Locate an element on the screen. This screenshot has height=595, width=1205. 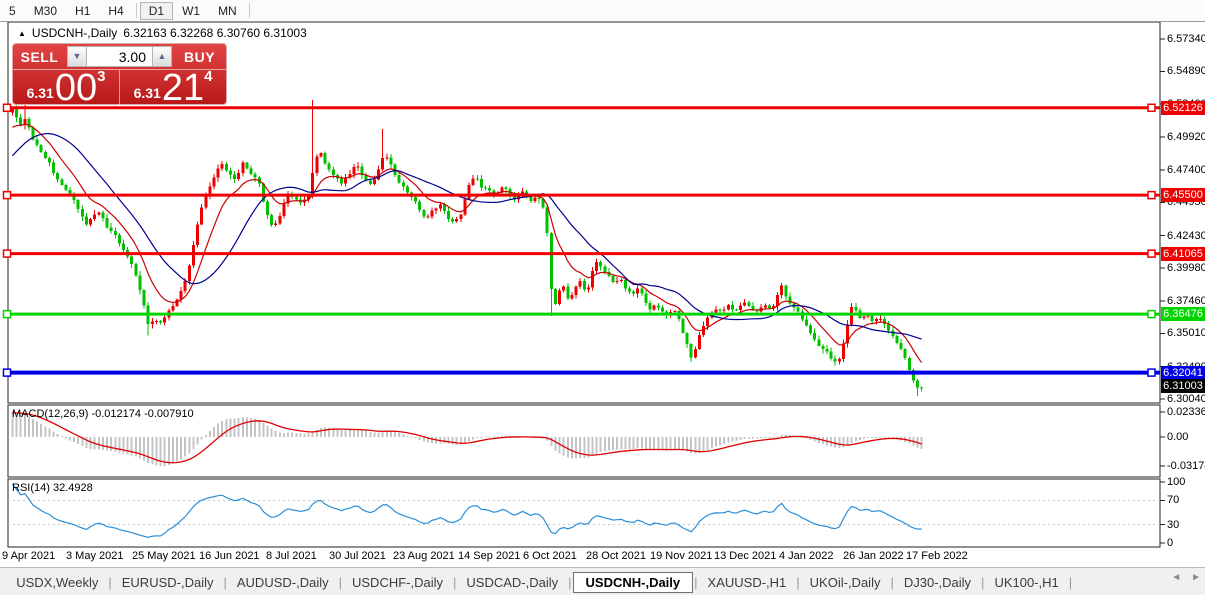
volume-increase-button: ▲ is located at coordinates (162, 56).